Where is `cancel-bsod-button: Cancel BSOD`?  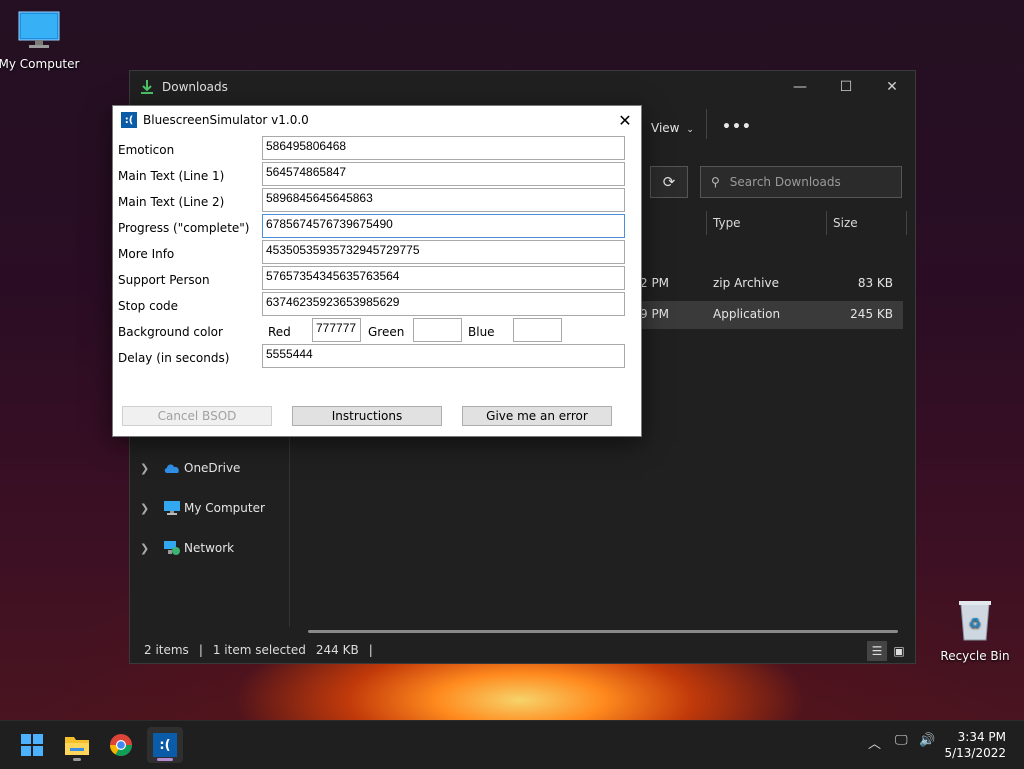 cancel-bsod-button: Cancel BSOD is located at coordinates (197, 416).